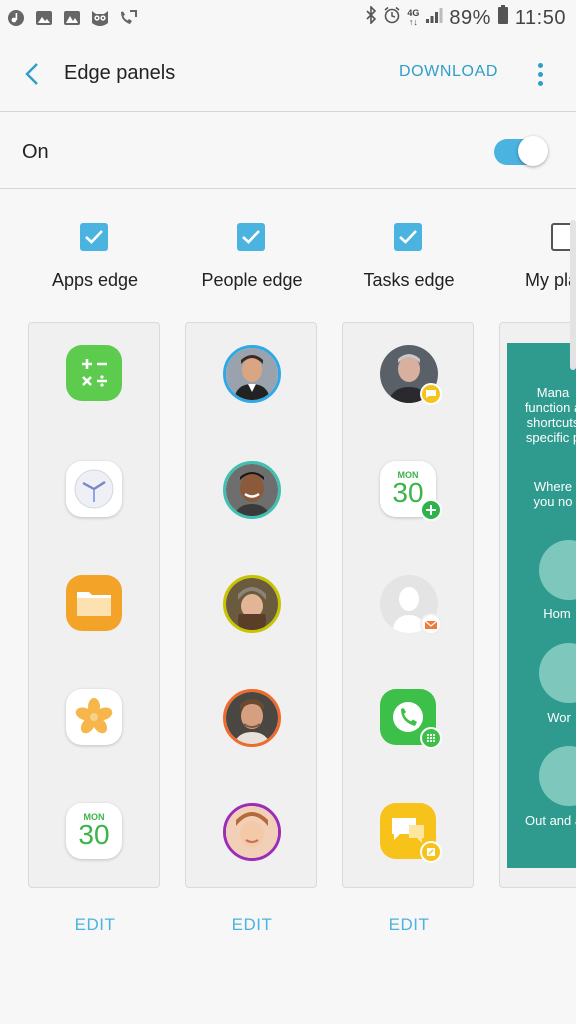  Describe the element at coordinates (413, 17) in the screenshot. I see `network-type: 4G ↑↓` at that location.